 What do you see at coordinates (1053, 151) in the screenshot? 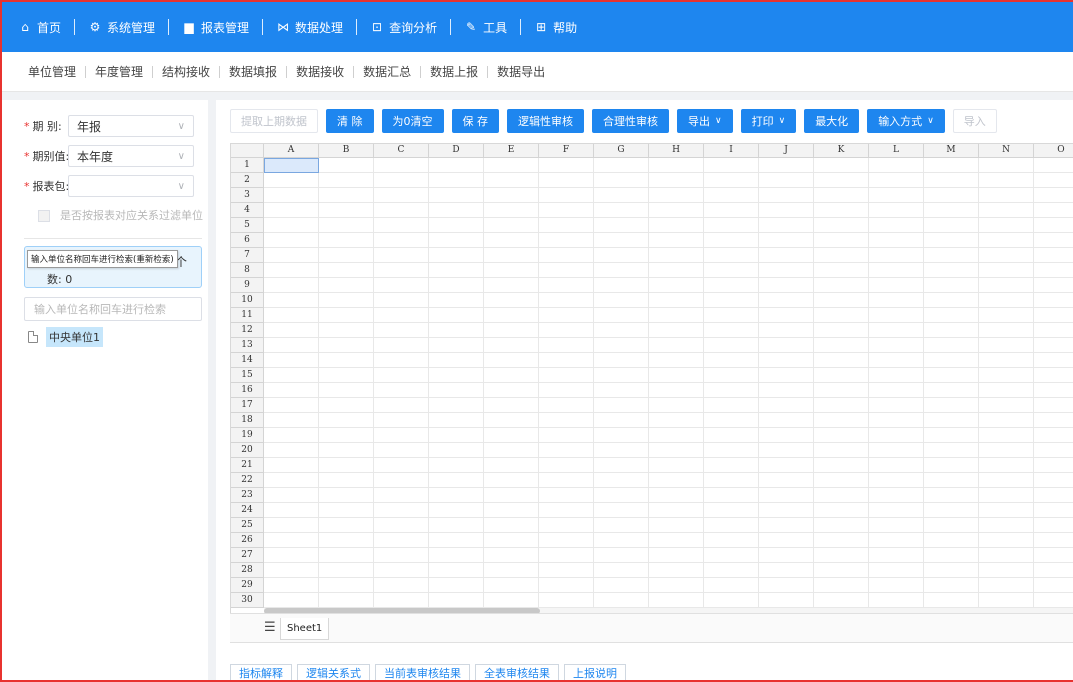
I see `column-header: O` at bounding box center [1053, 151].